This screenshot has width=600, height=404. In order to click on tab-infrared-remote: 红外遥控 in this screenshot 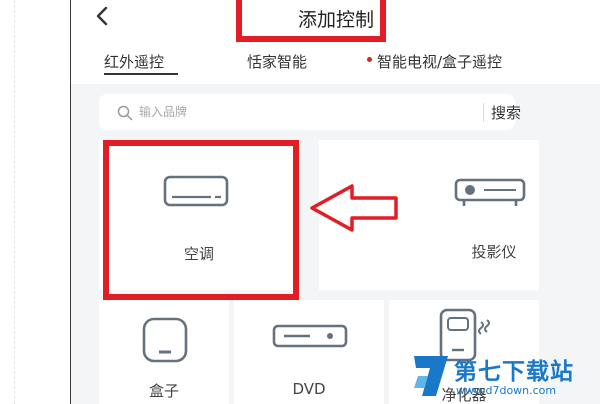, I will do `click(134, 61)`.